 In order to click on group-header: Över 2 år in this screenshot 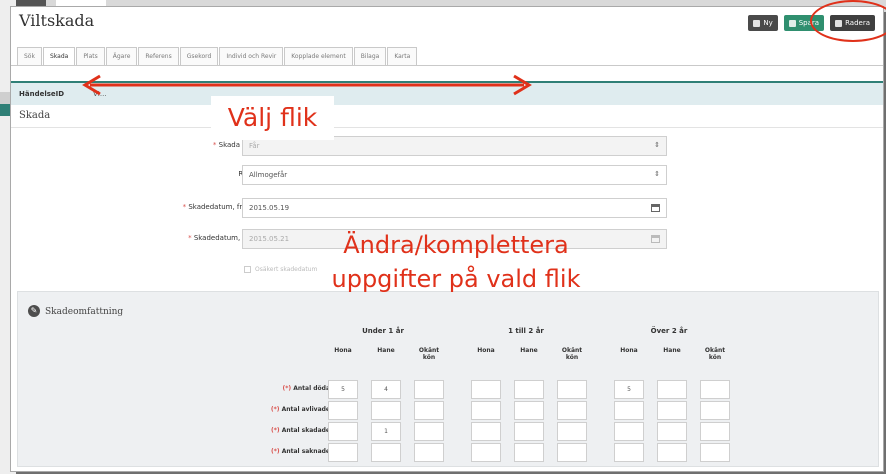, I will do `click(669, 331)`.